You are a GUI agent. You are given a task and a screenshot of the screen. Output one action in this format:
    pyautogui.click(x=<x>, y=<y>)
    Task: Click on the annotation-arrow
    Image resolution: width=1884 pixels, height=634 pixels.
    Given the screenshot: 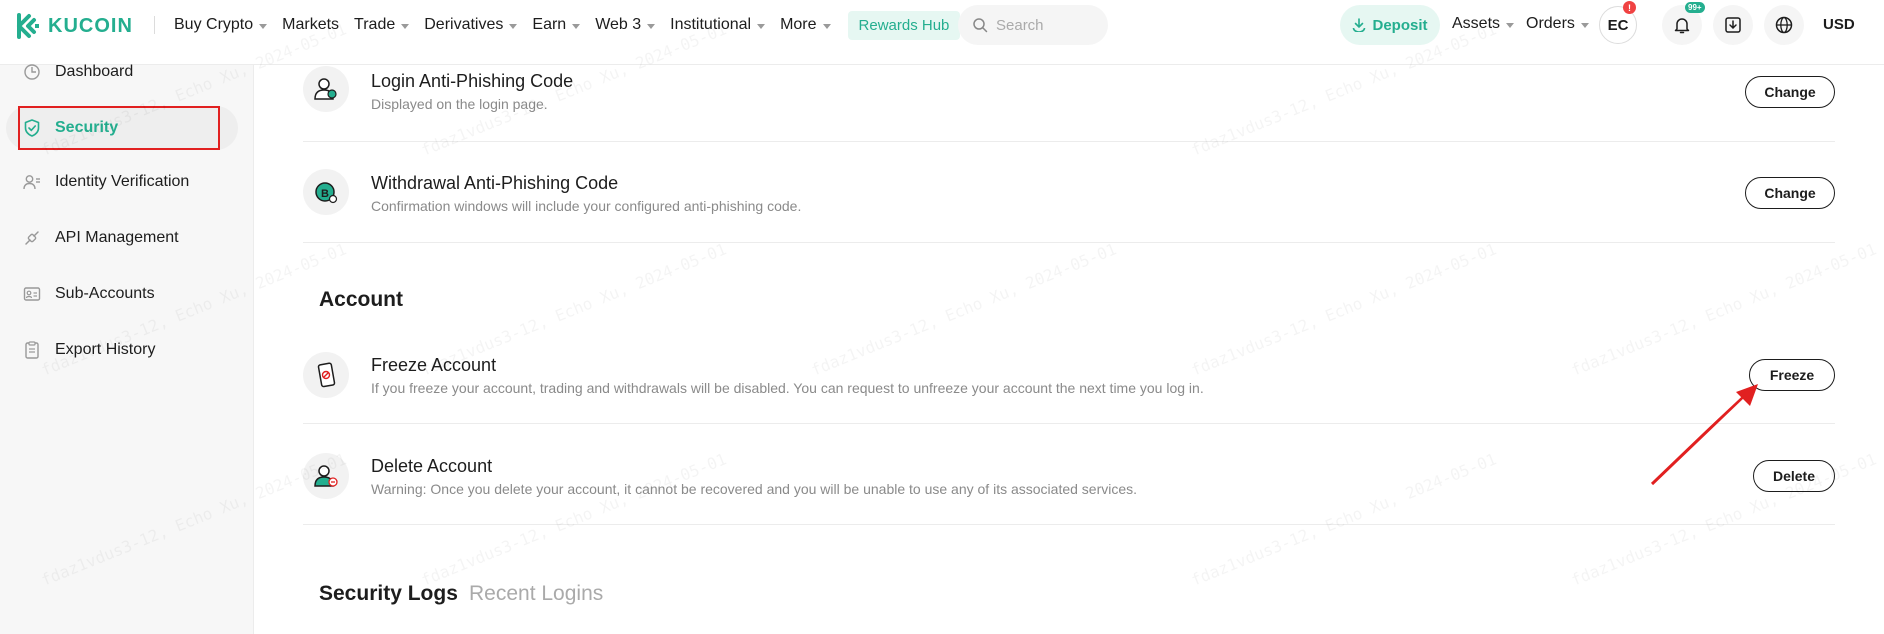 What is the action you would take?
    pyautogui.click(x=1704, y=435)
    